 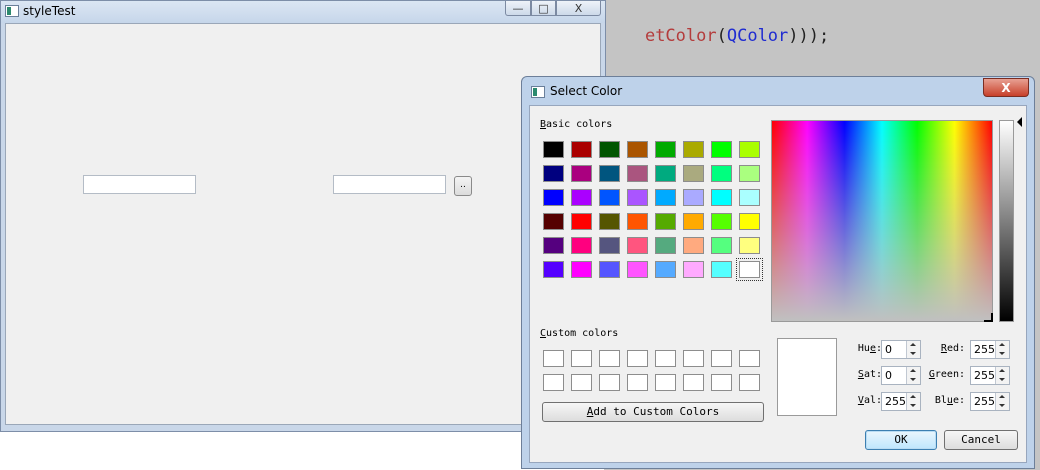 What do you see at coordinates (653, 412) in the screenshot?
I see `add-to-custom-colors-button: Add to Custom Colors` at bounding box center [653, 412].